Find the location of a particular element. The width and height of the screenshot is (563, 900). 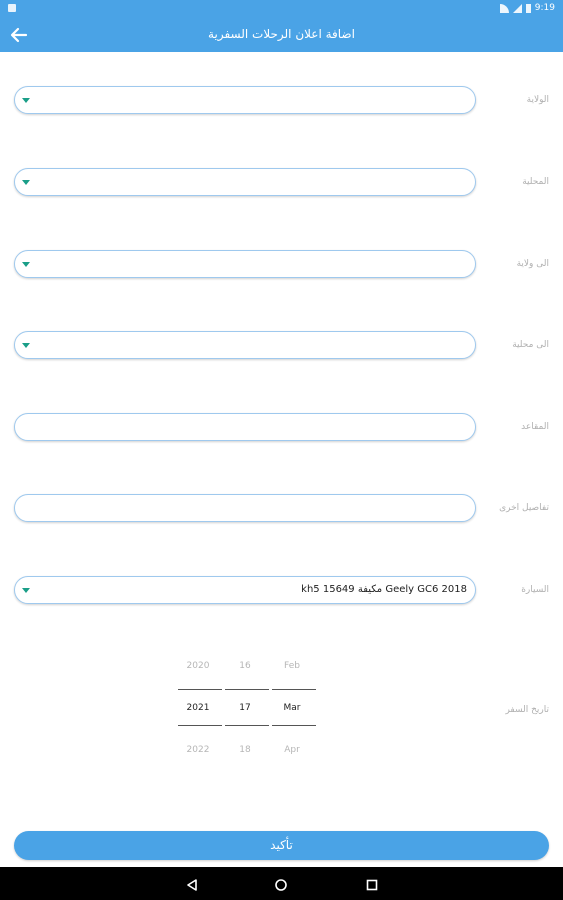

travel-date-picker: 2020 2021 2022 16 17 18 Feb Mar Apr is located at coordinates (246, 710).